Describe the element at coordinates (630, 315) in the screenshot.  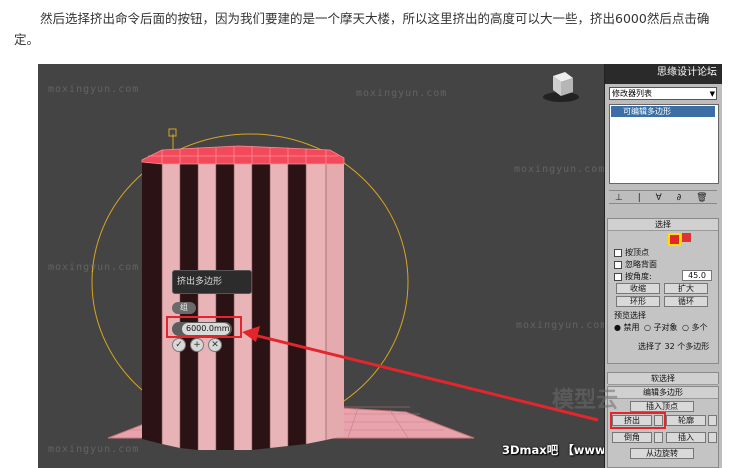
I see `preview-selection-label: 预览选择` at that location.